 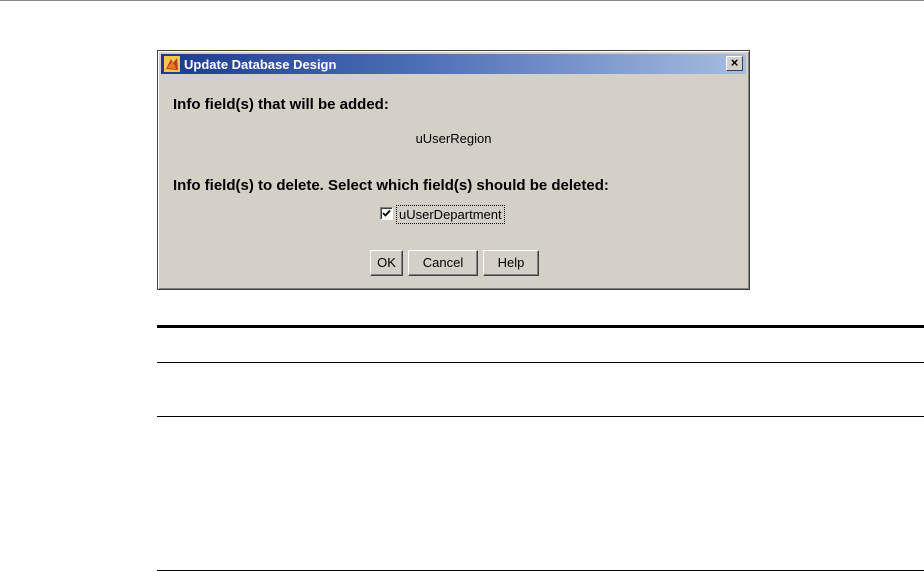 What do you see at coordinates (453, 138) in the screenshot?
I see `added-field-item: uUserRegion` at bounding box center [453, 138].